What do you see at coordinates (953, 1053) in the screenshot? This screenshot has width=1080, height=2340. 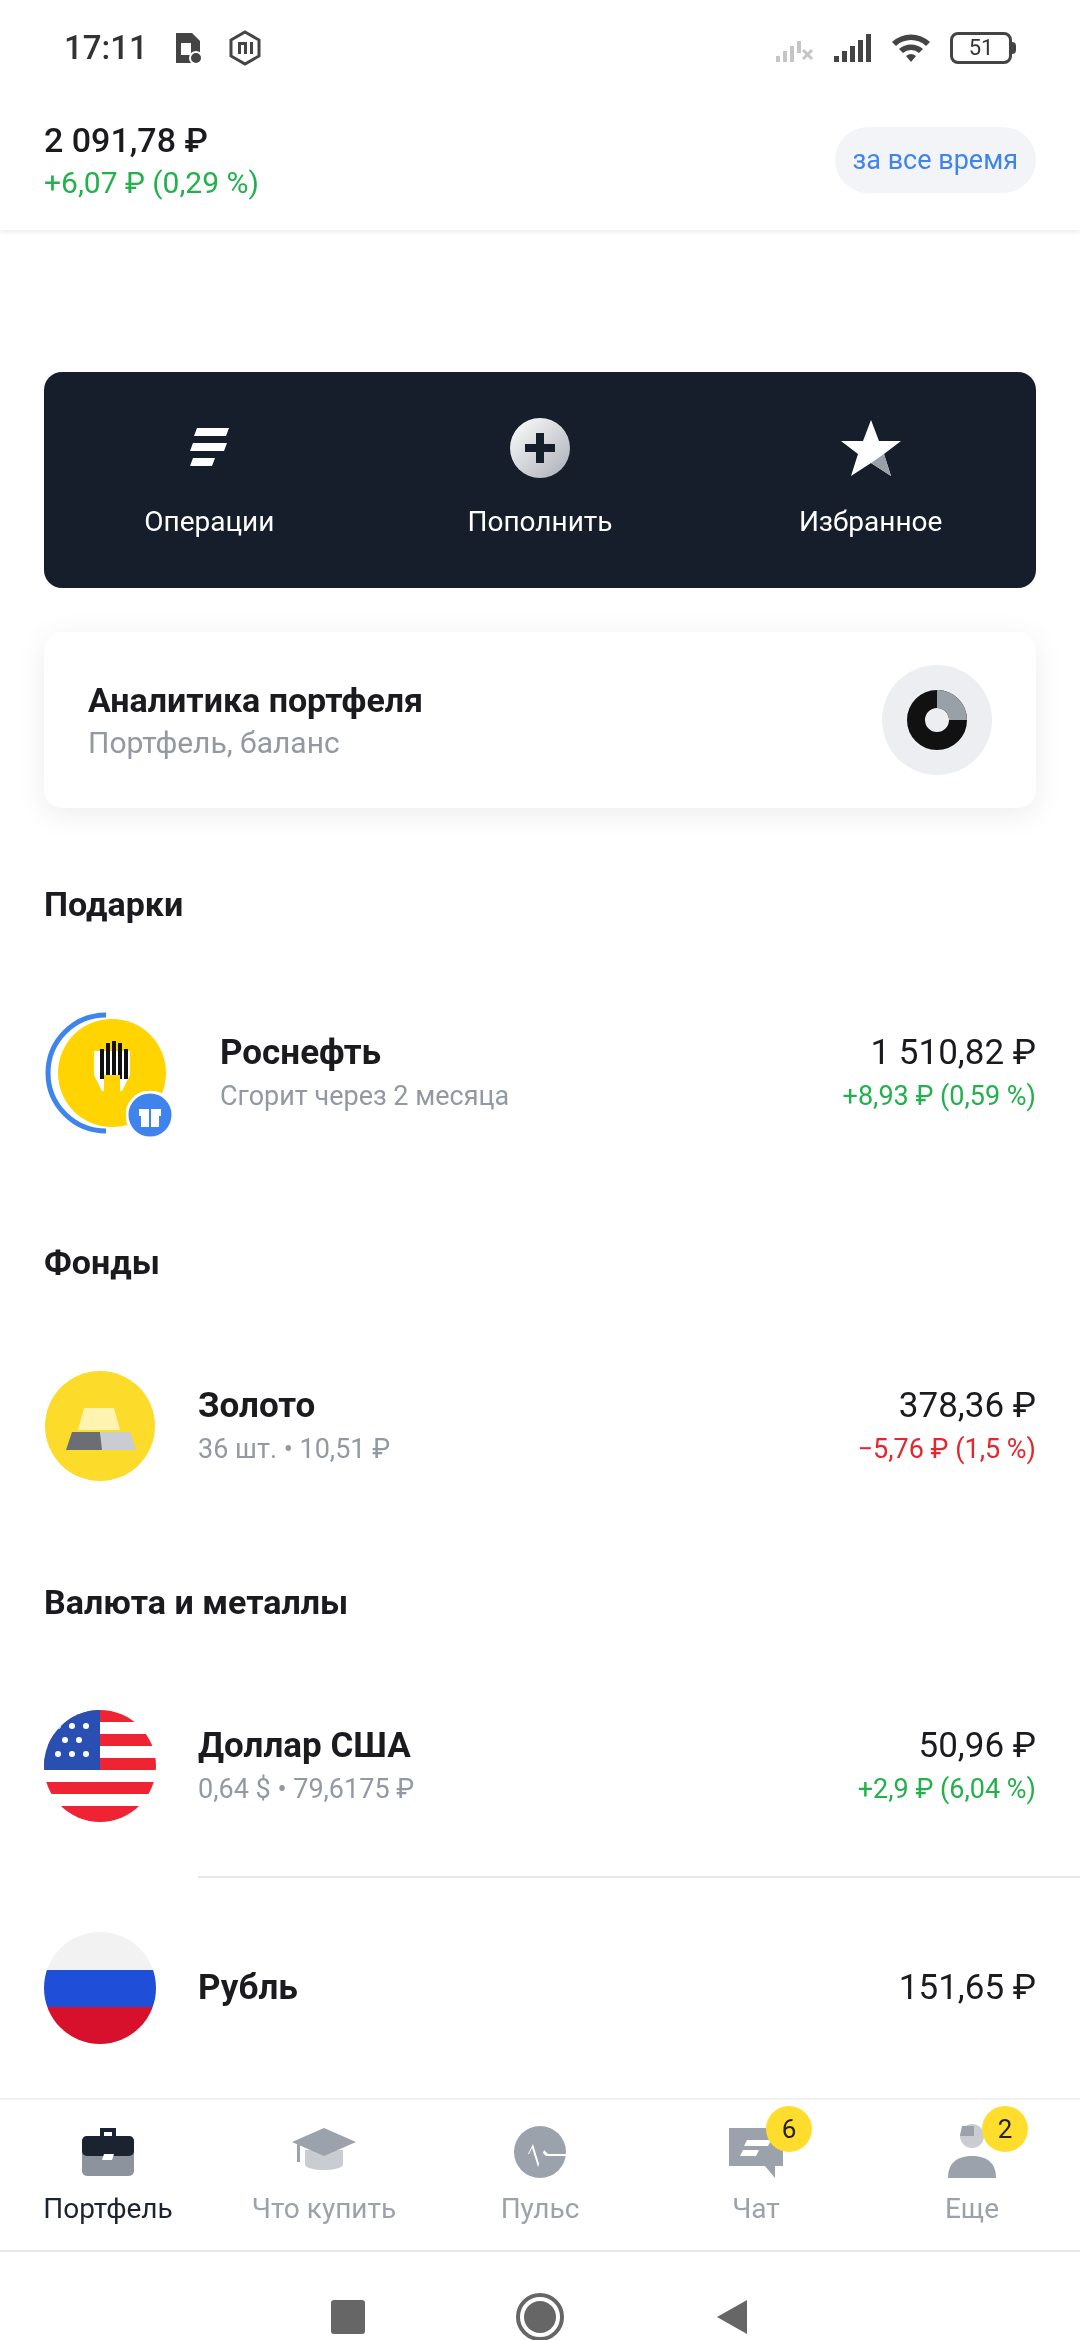 I see `asset-value: 1 510,82 ₽` at bounding box center [953, 1053].